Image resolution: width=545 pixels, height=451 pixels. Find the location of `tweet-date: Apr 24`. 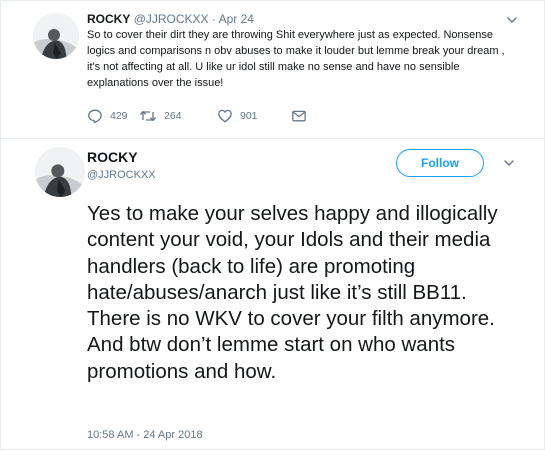

tweet-date: Apr 24 is located at coordinates (236, 19).